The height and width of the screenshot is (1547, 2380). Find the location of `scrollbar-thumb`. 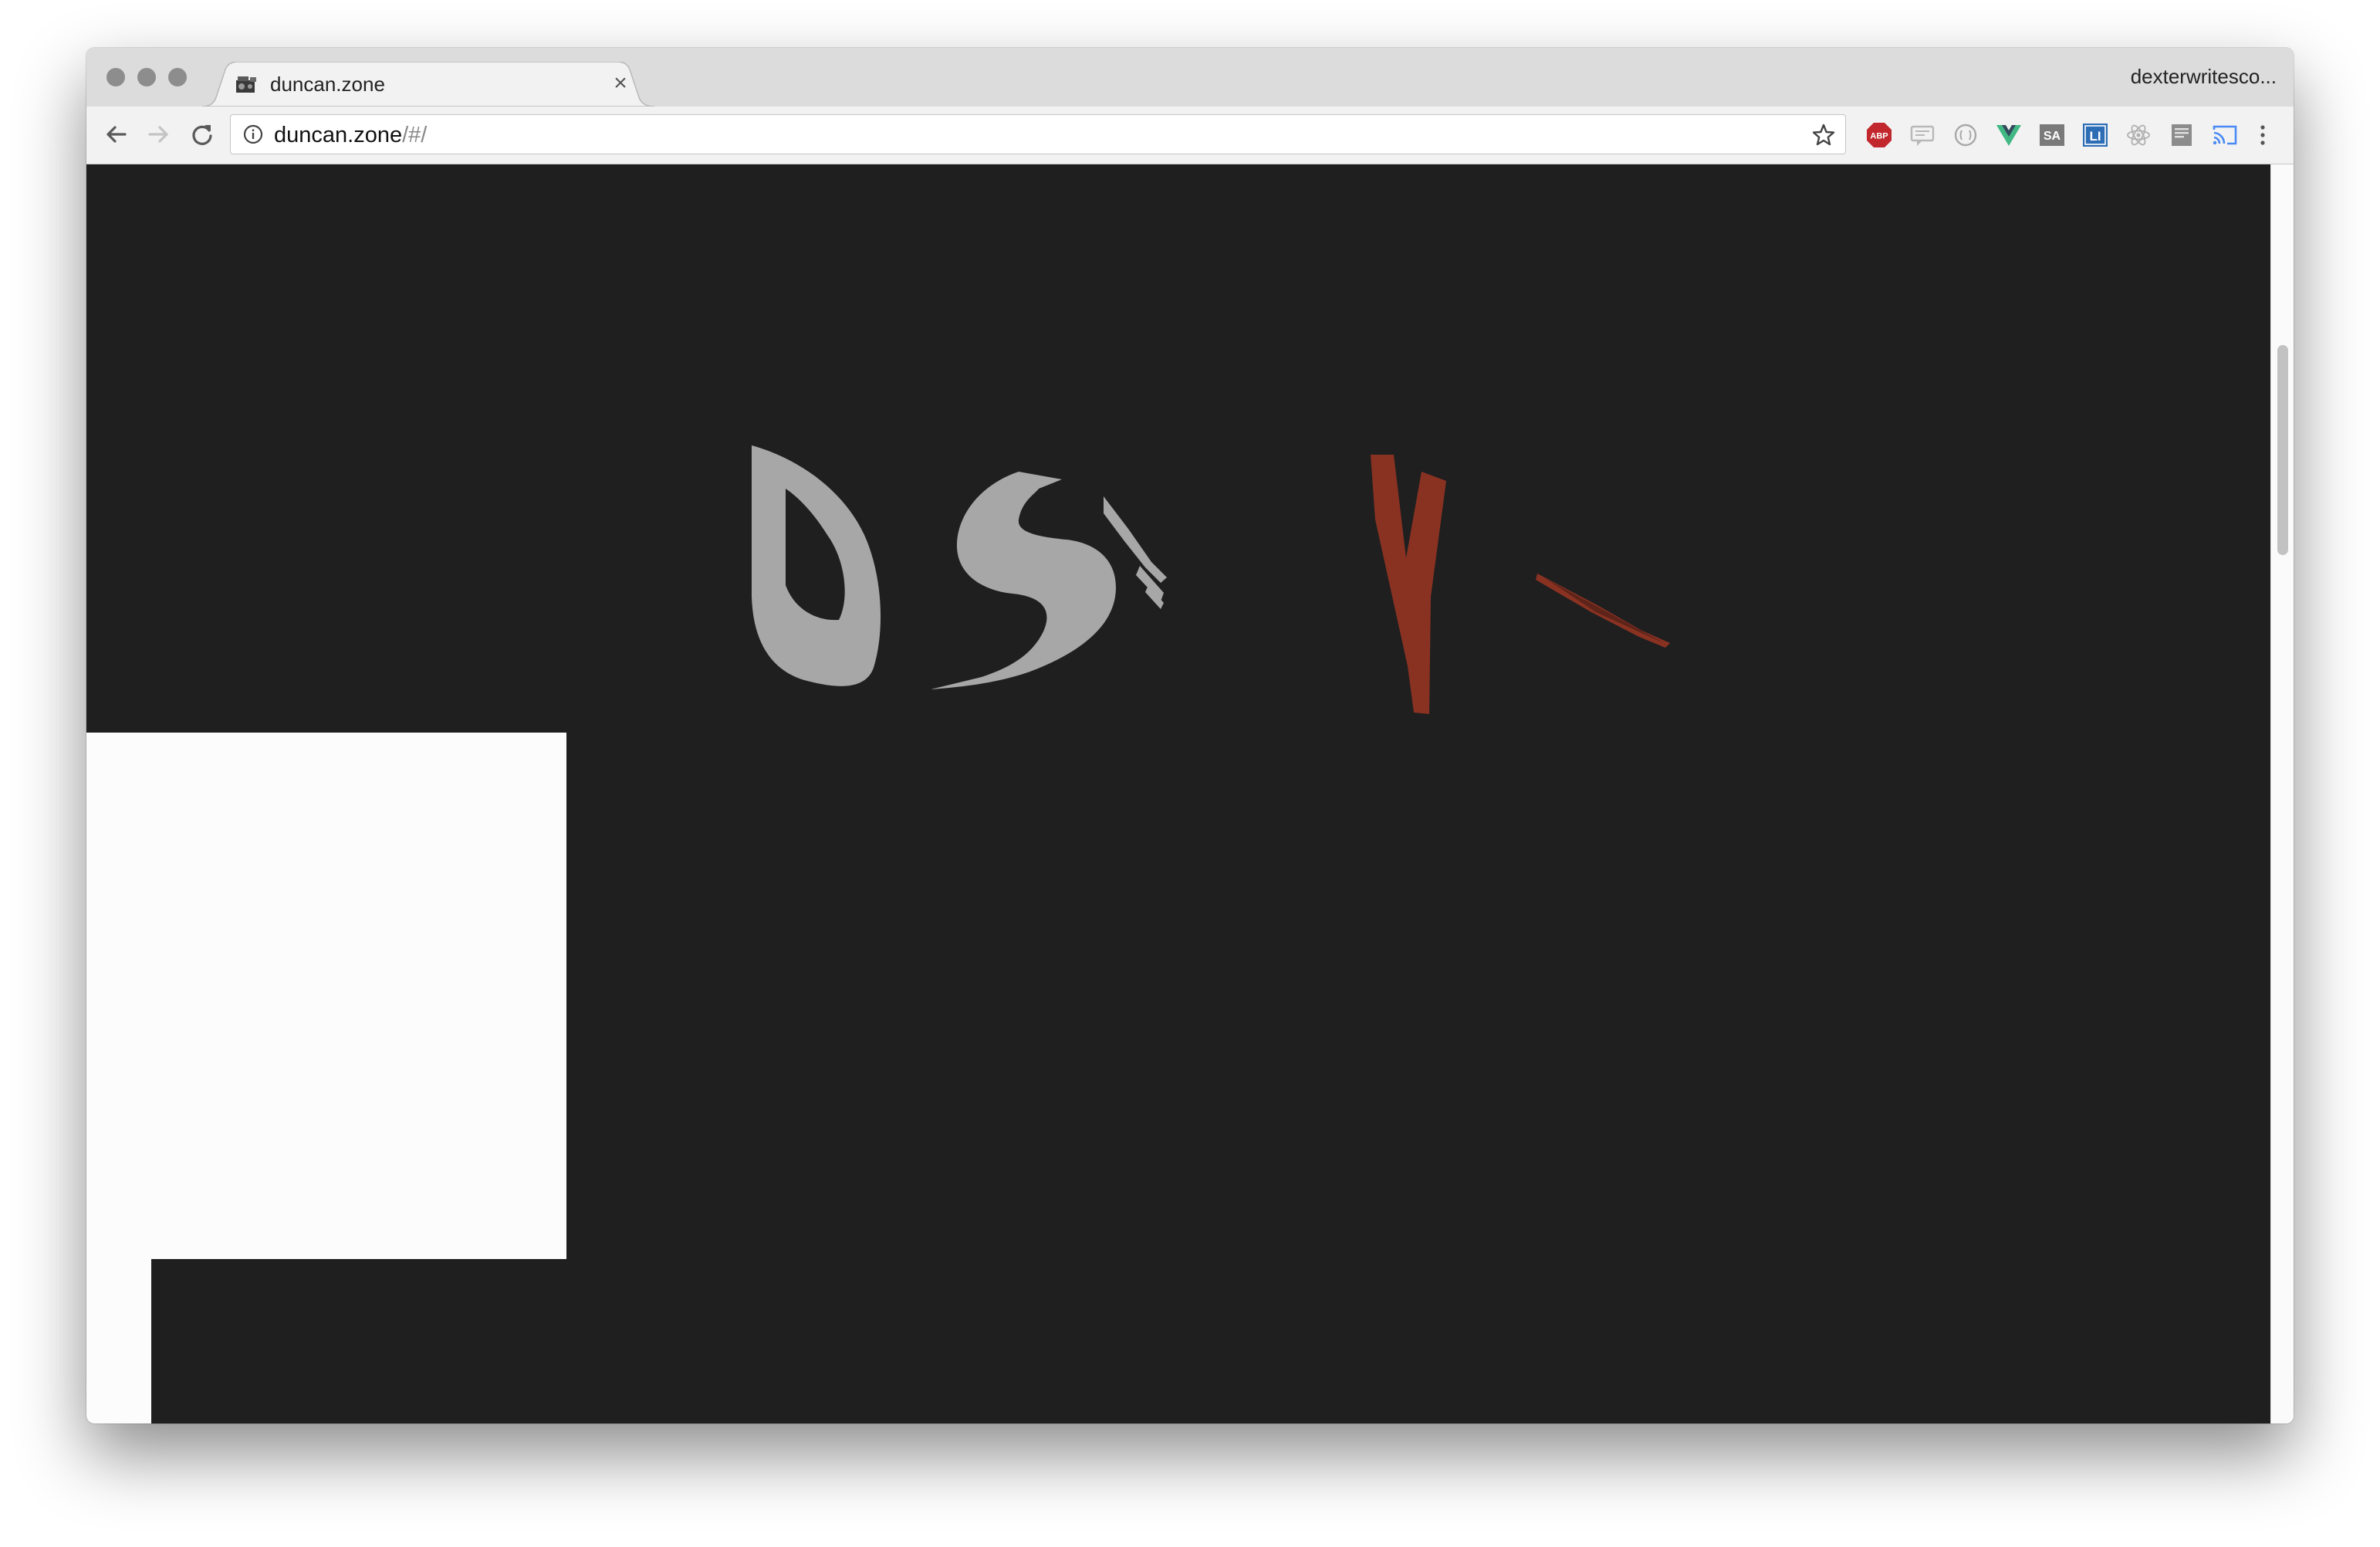

scrollbar-thumb is located at coordinates (2283, 450).